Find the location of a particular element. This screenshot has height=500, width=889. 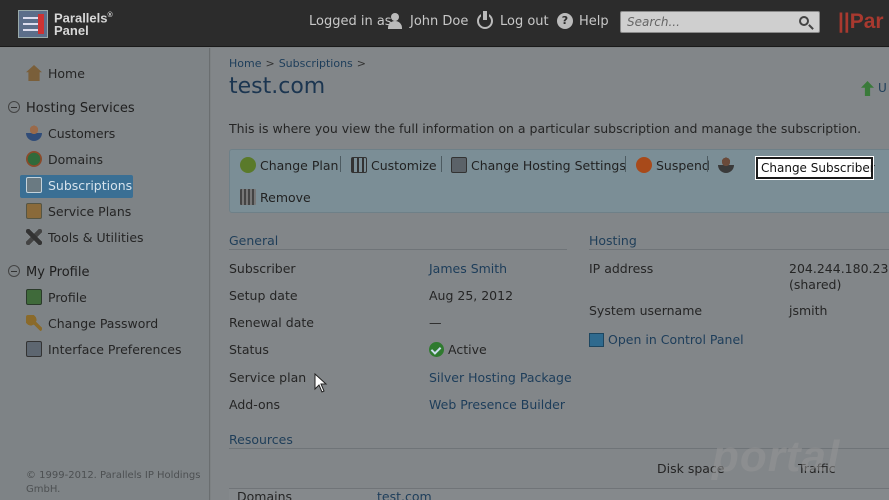

ip-address-label: IP address is located at coordinates (621, 268).